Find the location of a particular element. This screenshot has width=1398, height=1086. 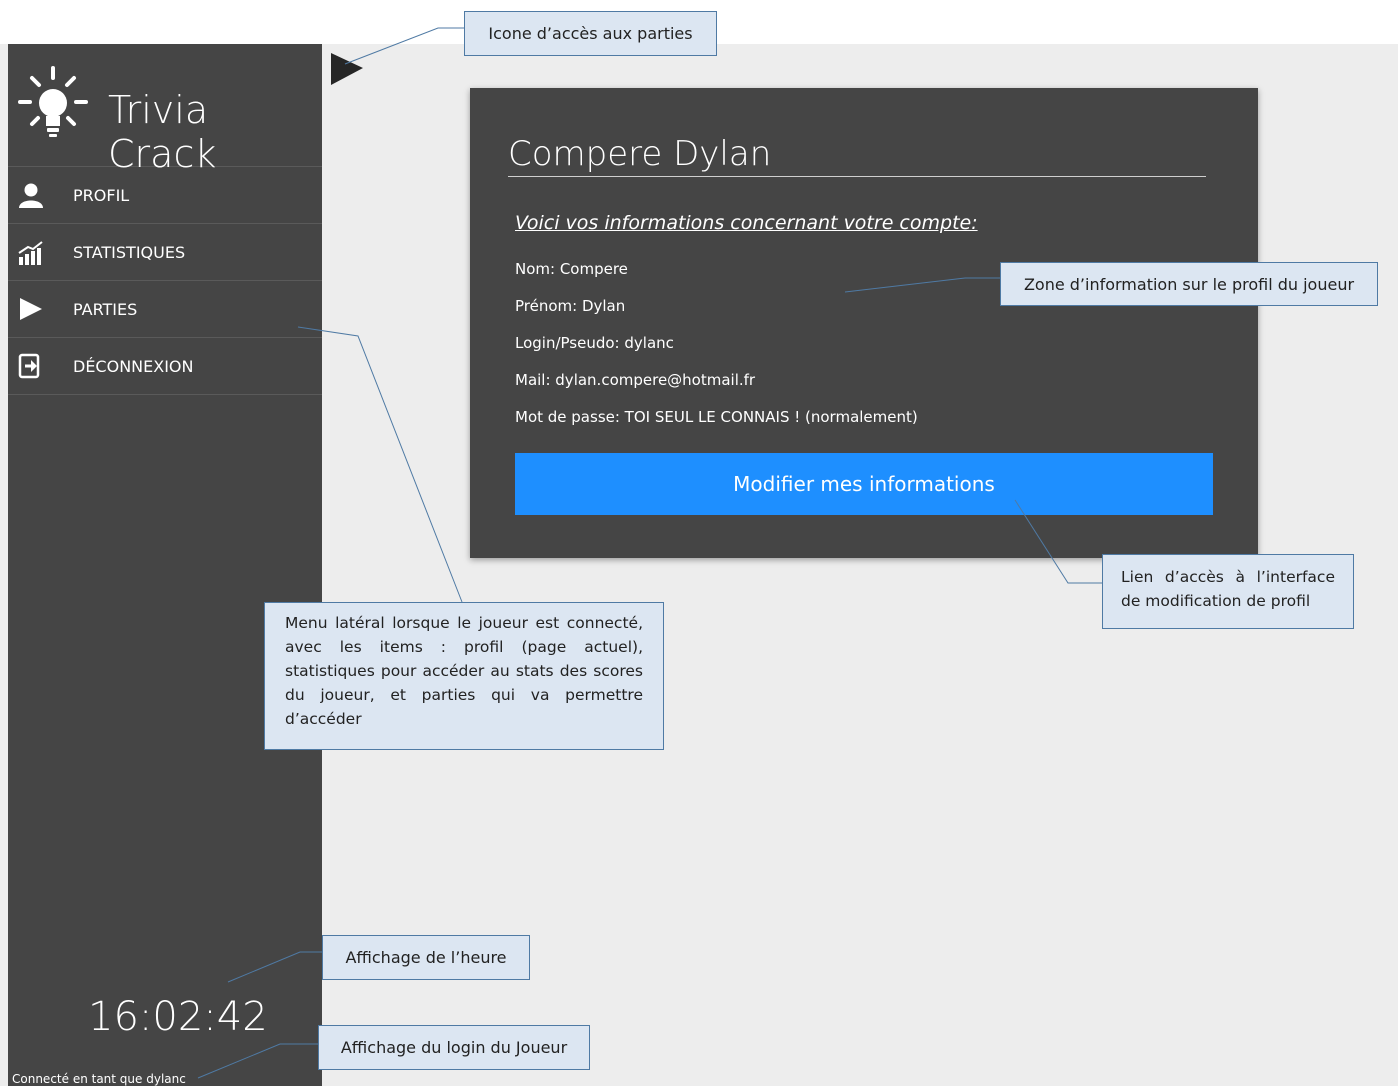

sidebar-item-parties: PARTIES is located at coordinates (165, 309).